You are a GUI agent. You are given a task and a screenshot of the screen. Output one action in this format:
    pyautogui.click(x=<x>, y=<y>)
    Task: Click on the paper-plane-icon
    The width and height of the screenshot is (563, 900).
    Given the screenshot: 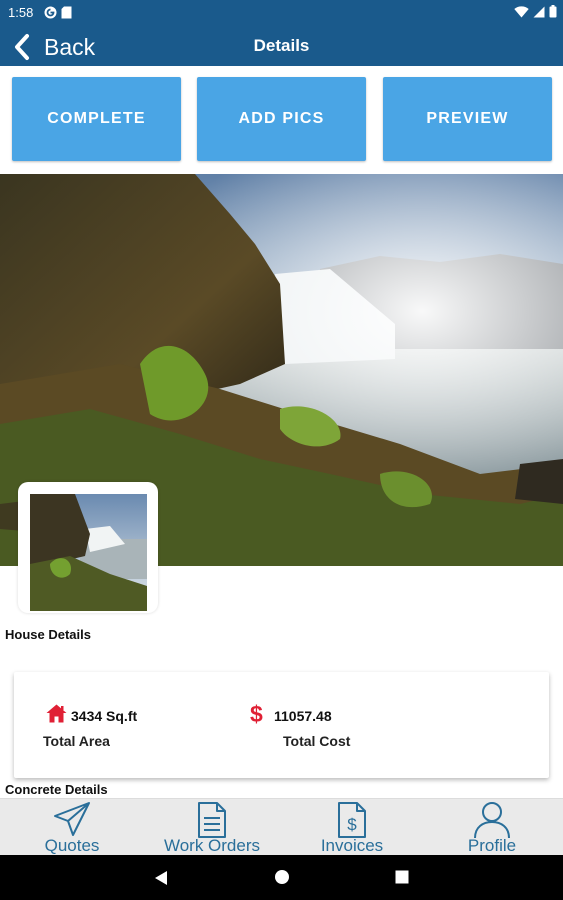 What is the action you would take?
    pyautogui.click(x=72, y=819)
    